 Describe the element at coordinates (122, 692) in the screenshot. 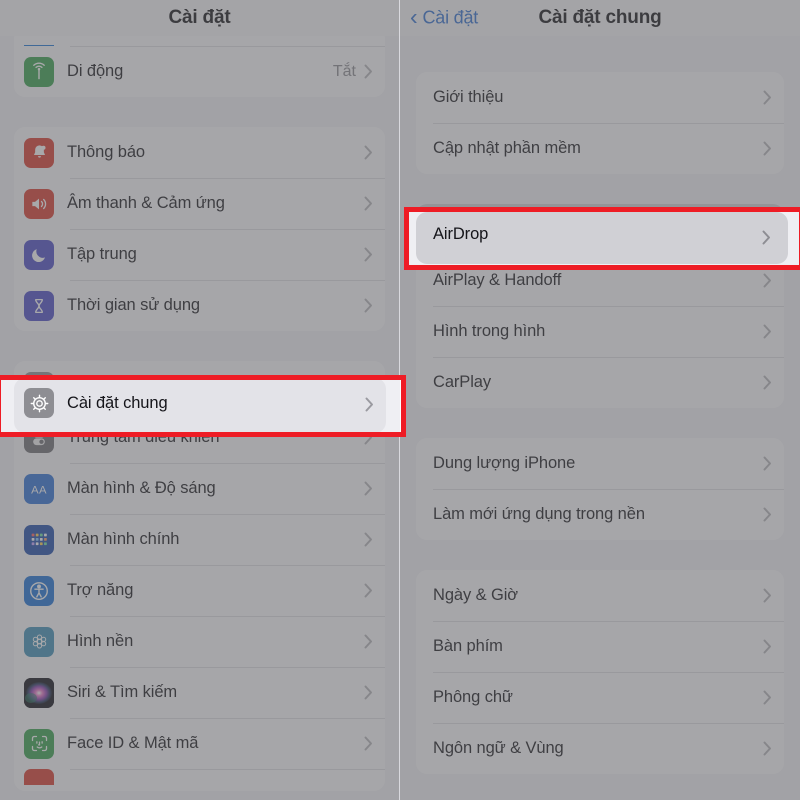

I see `list-item-label: Siri & Tìm kiếm` at that location.